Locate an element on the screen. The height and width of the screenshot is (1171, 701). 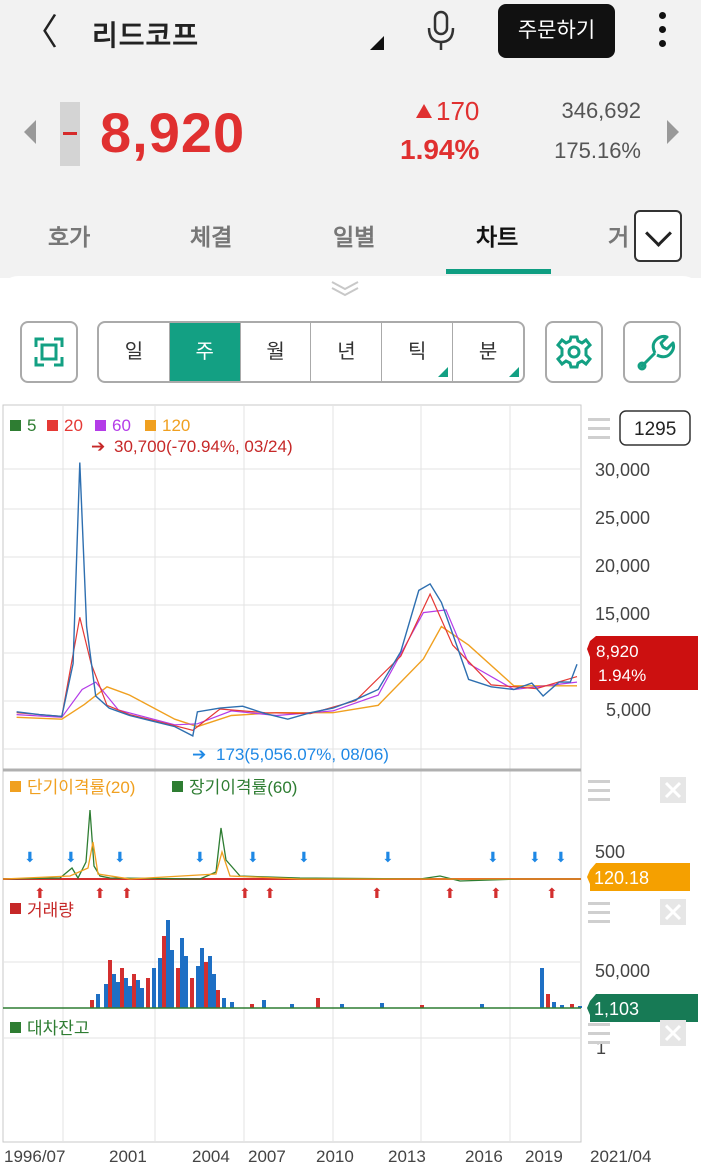
x-tick: 2016 is located at coordinates (484, 1156).